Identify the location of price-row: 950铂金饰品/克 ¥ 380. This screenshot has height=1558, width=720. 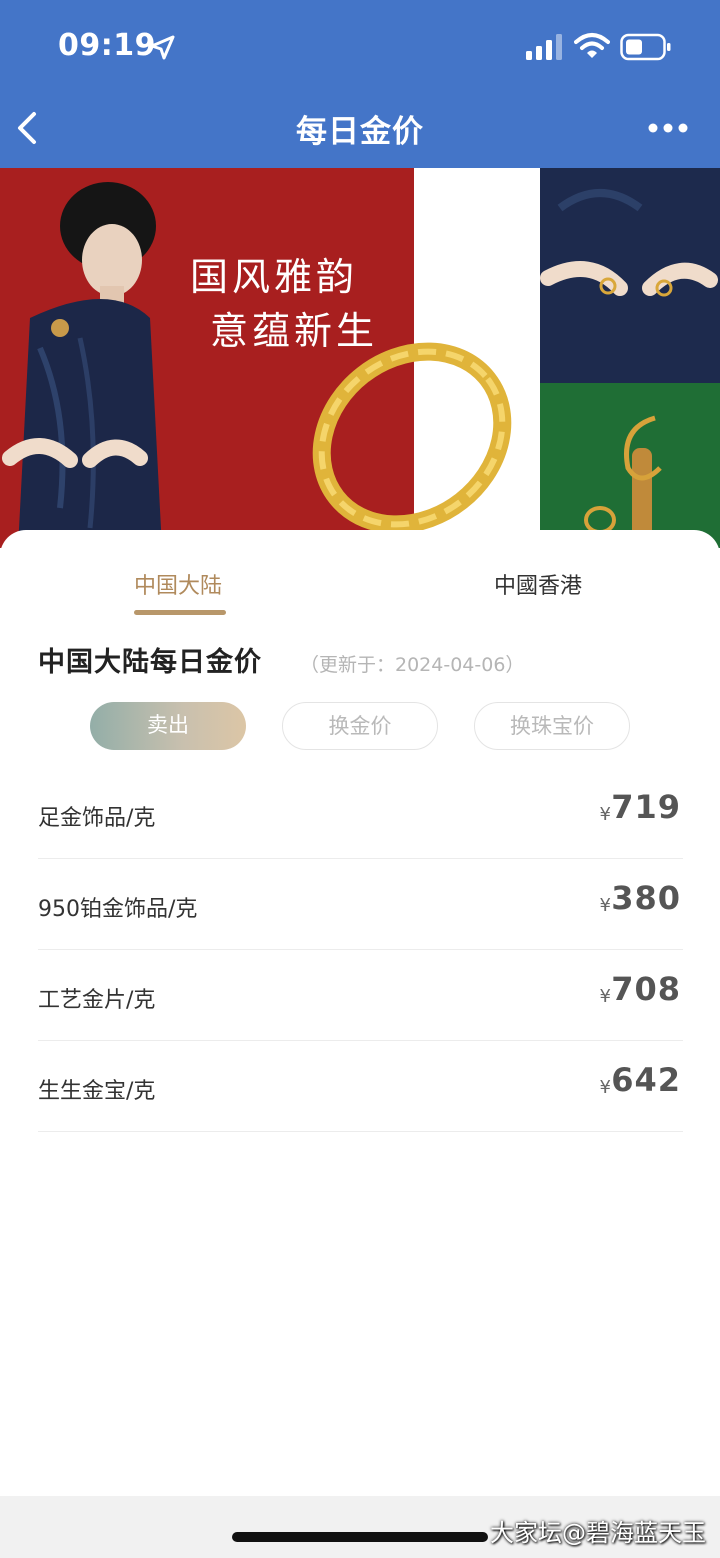
(360, 904).